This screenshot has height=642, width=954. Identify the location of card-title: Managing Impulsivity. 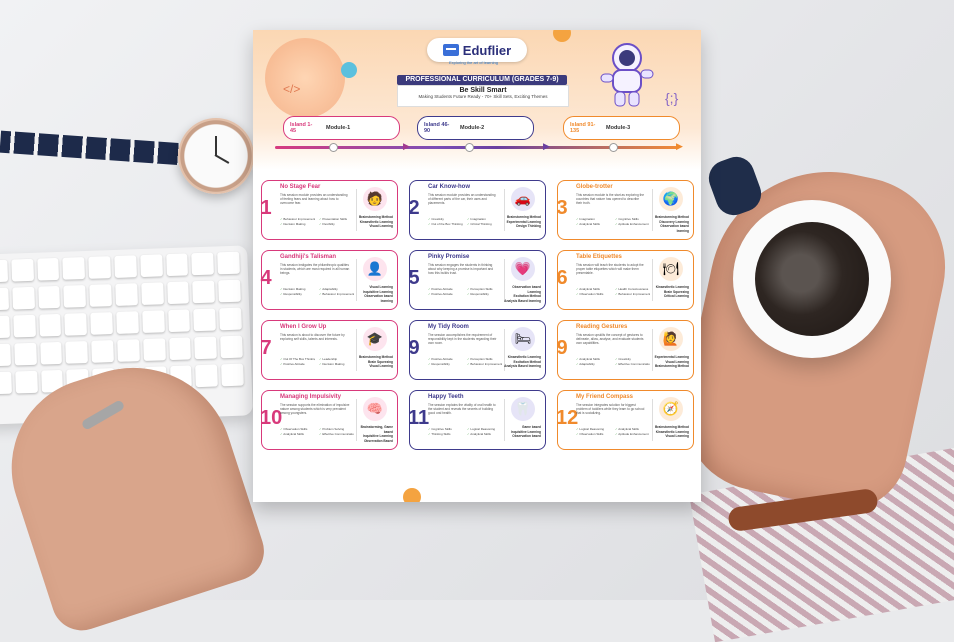
(311, 397).